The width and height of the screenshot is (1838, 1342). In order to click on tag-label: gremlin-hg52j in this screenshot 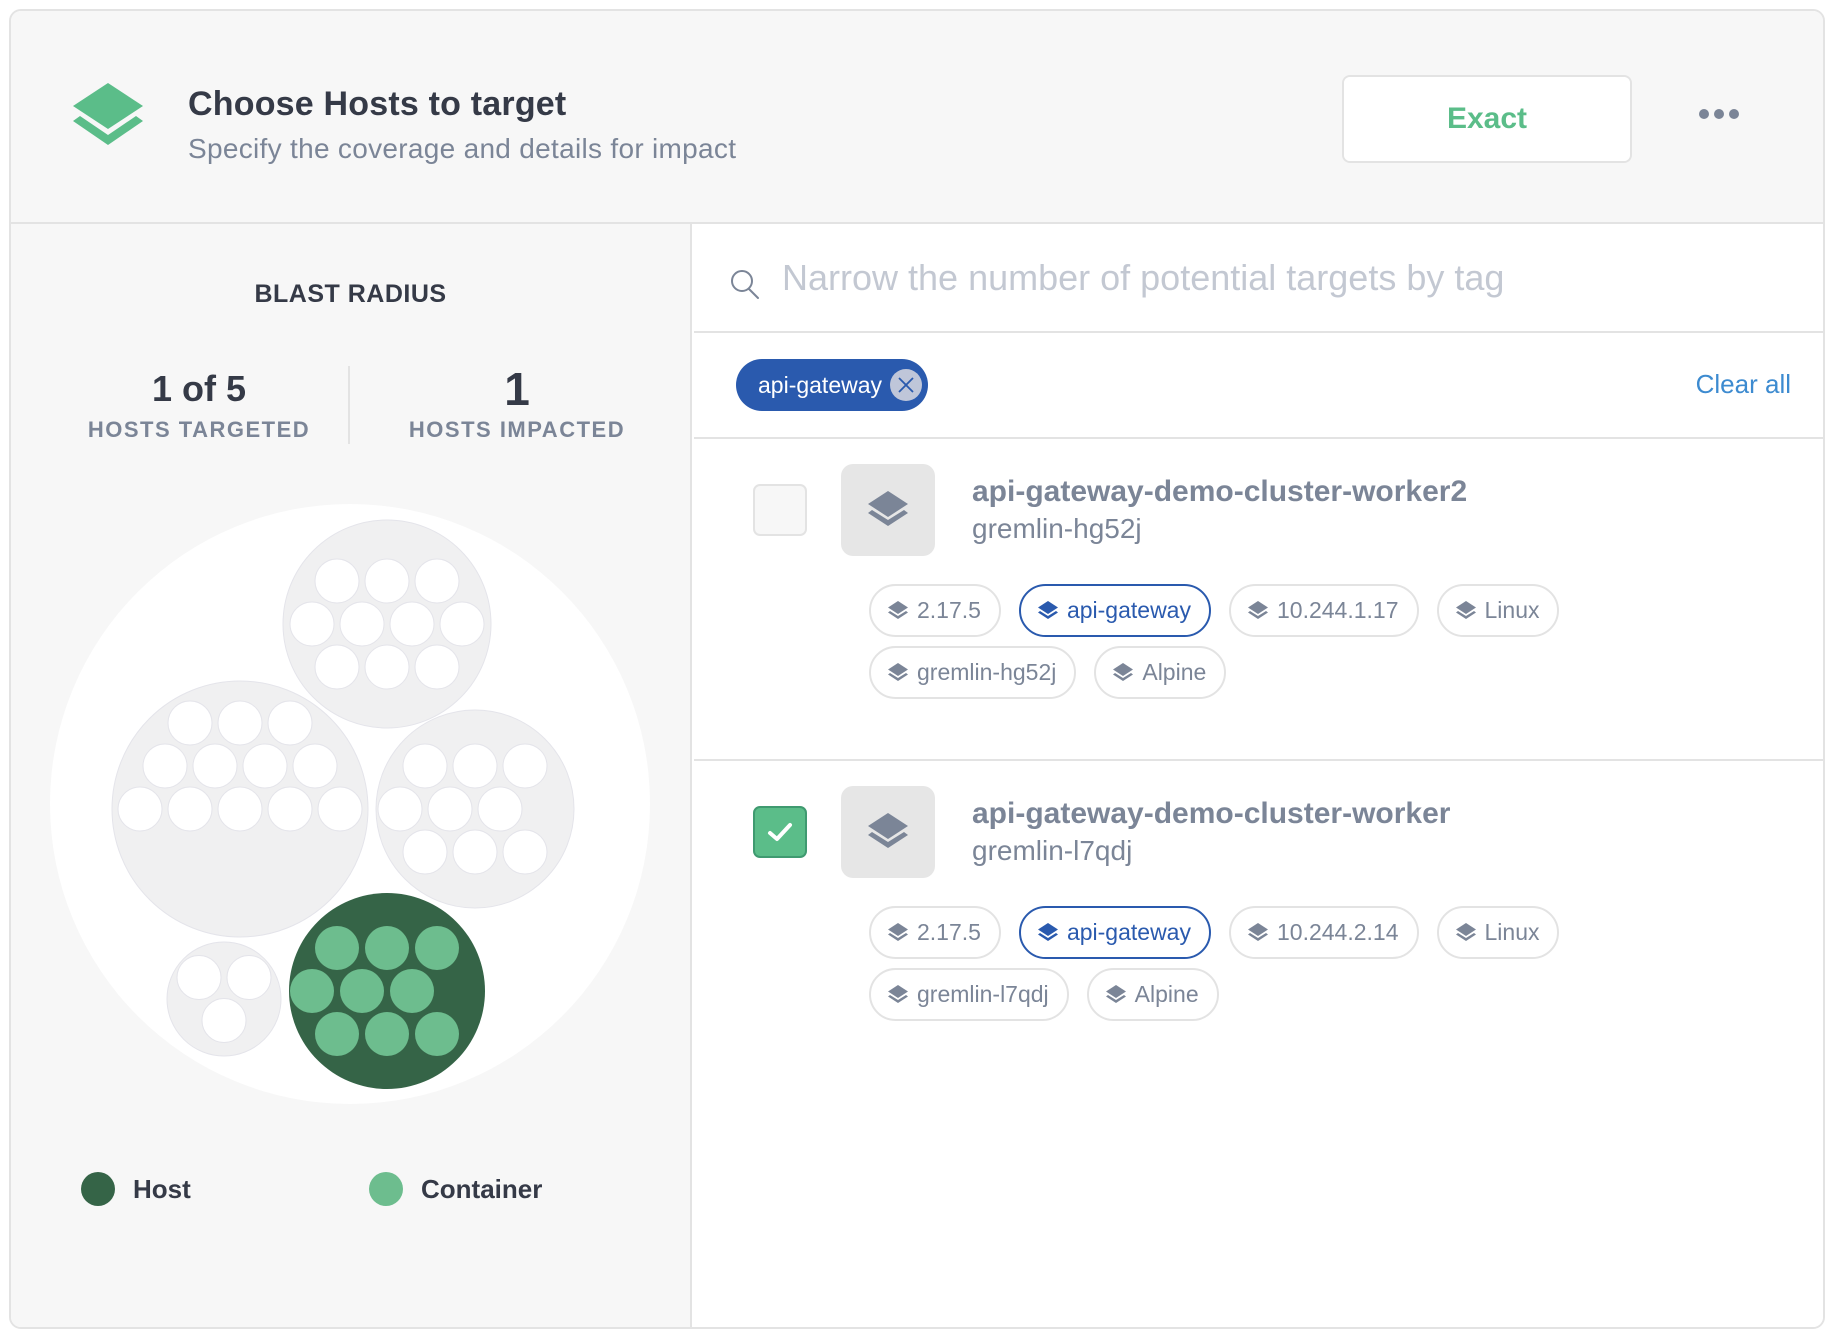, I will do `click(987, 672)`.